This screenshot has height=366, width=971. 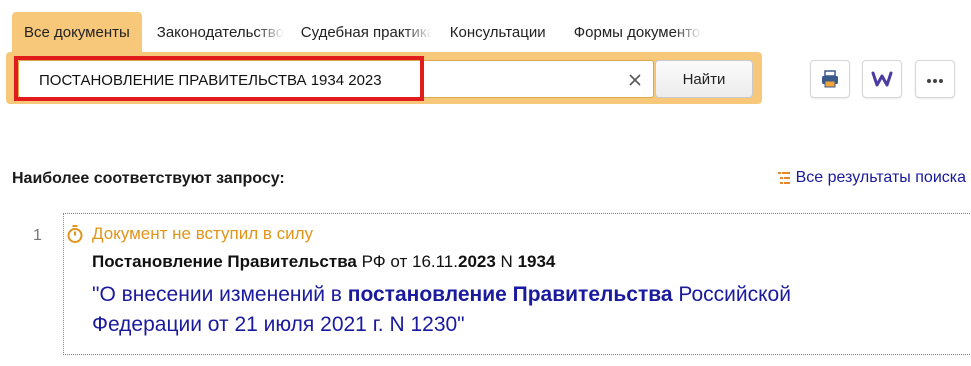 I want to click on print-button, so click(x=830, y=79).